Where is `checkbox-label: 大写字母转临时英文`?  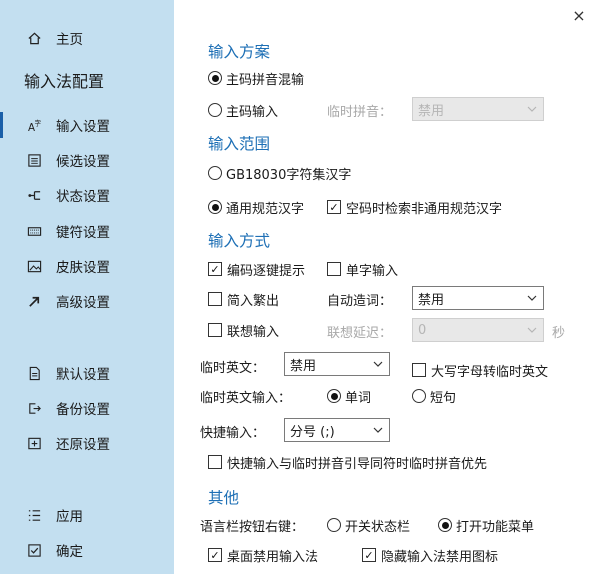 checkbox-label: 大写字母转临时英文 is located at coordinates (490, 372).